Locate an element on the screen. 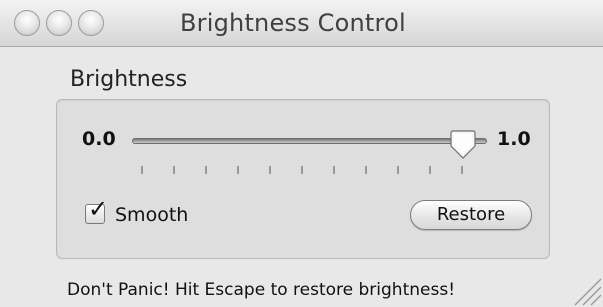  minimize-button is located at coordinates (59, 23).